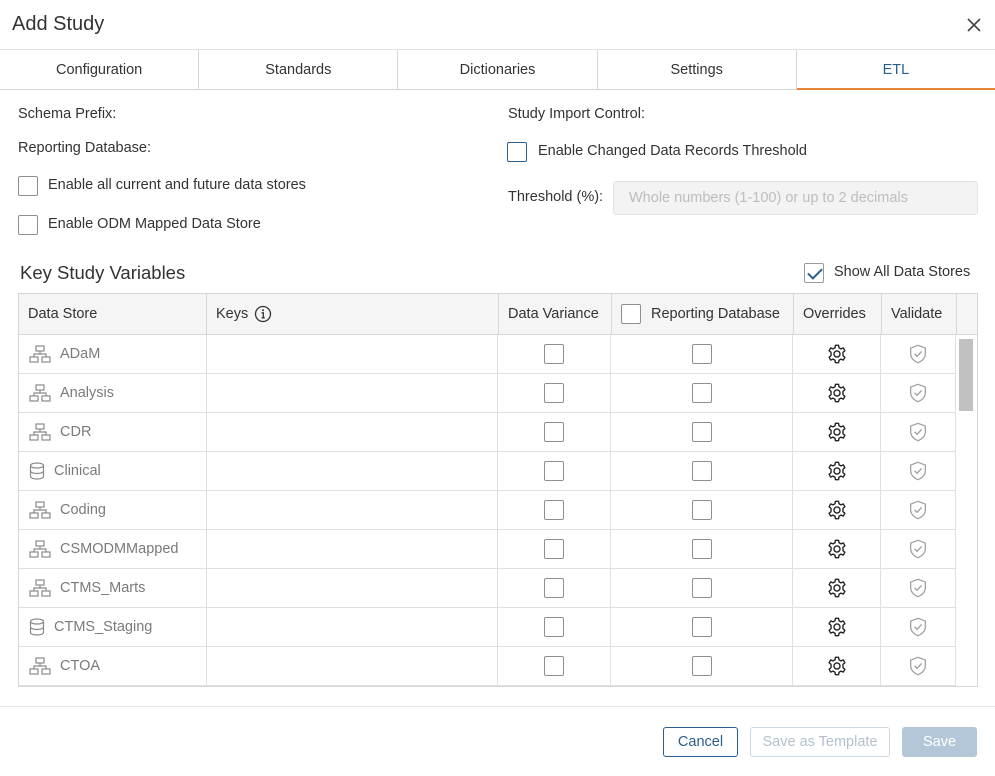  I want to click on table-row: ADaM, so click(487, 354).